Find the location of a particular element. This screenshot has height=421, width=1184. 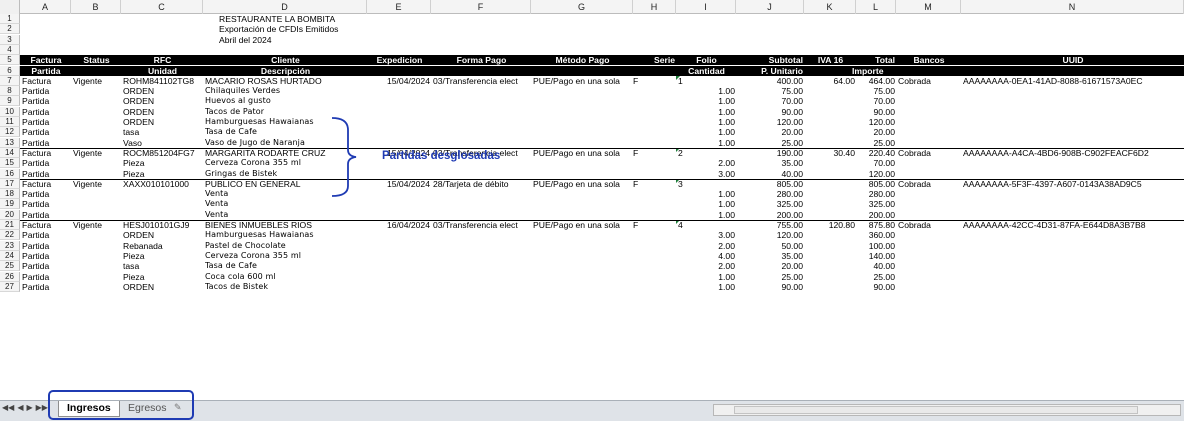

cell-cliente-descripcion: BIENES INMUEBLES RIOS is located at coordinates (285, 225).